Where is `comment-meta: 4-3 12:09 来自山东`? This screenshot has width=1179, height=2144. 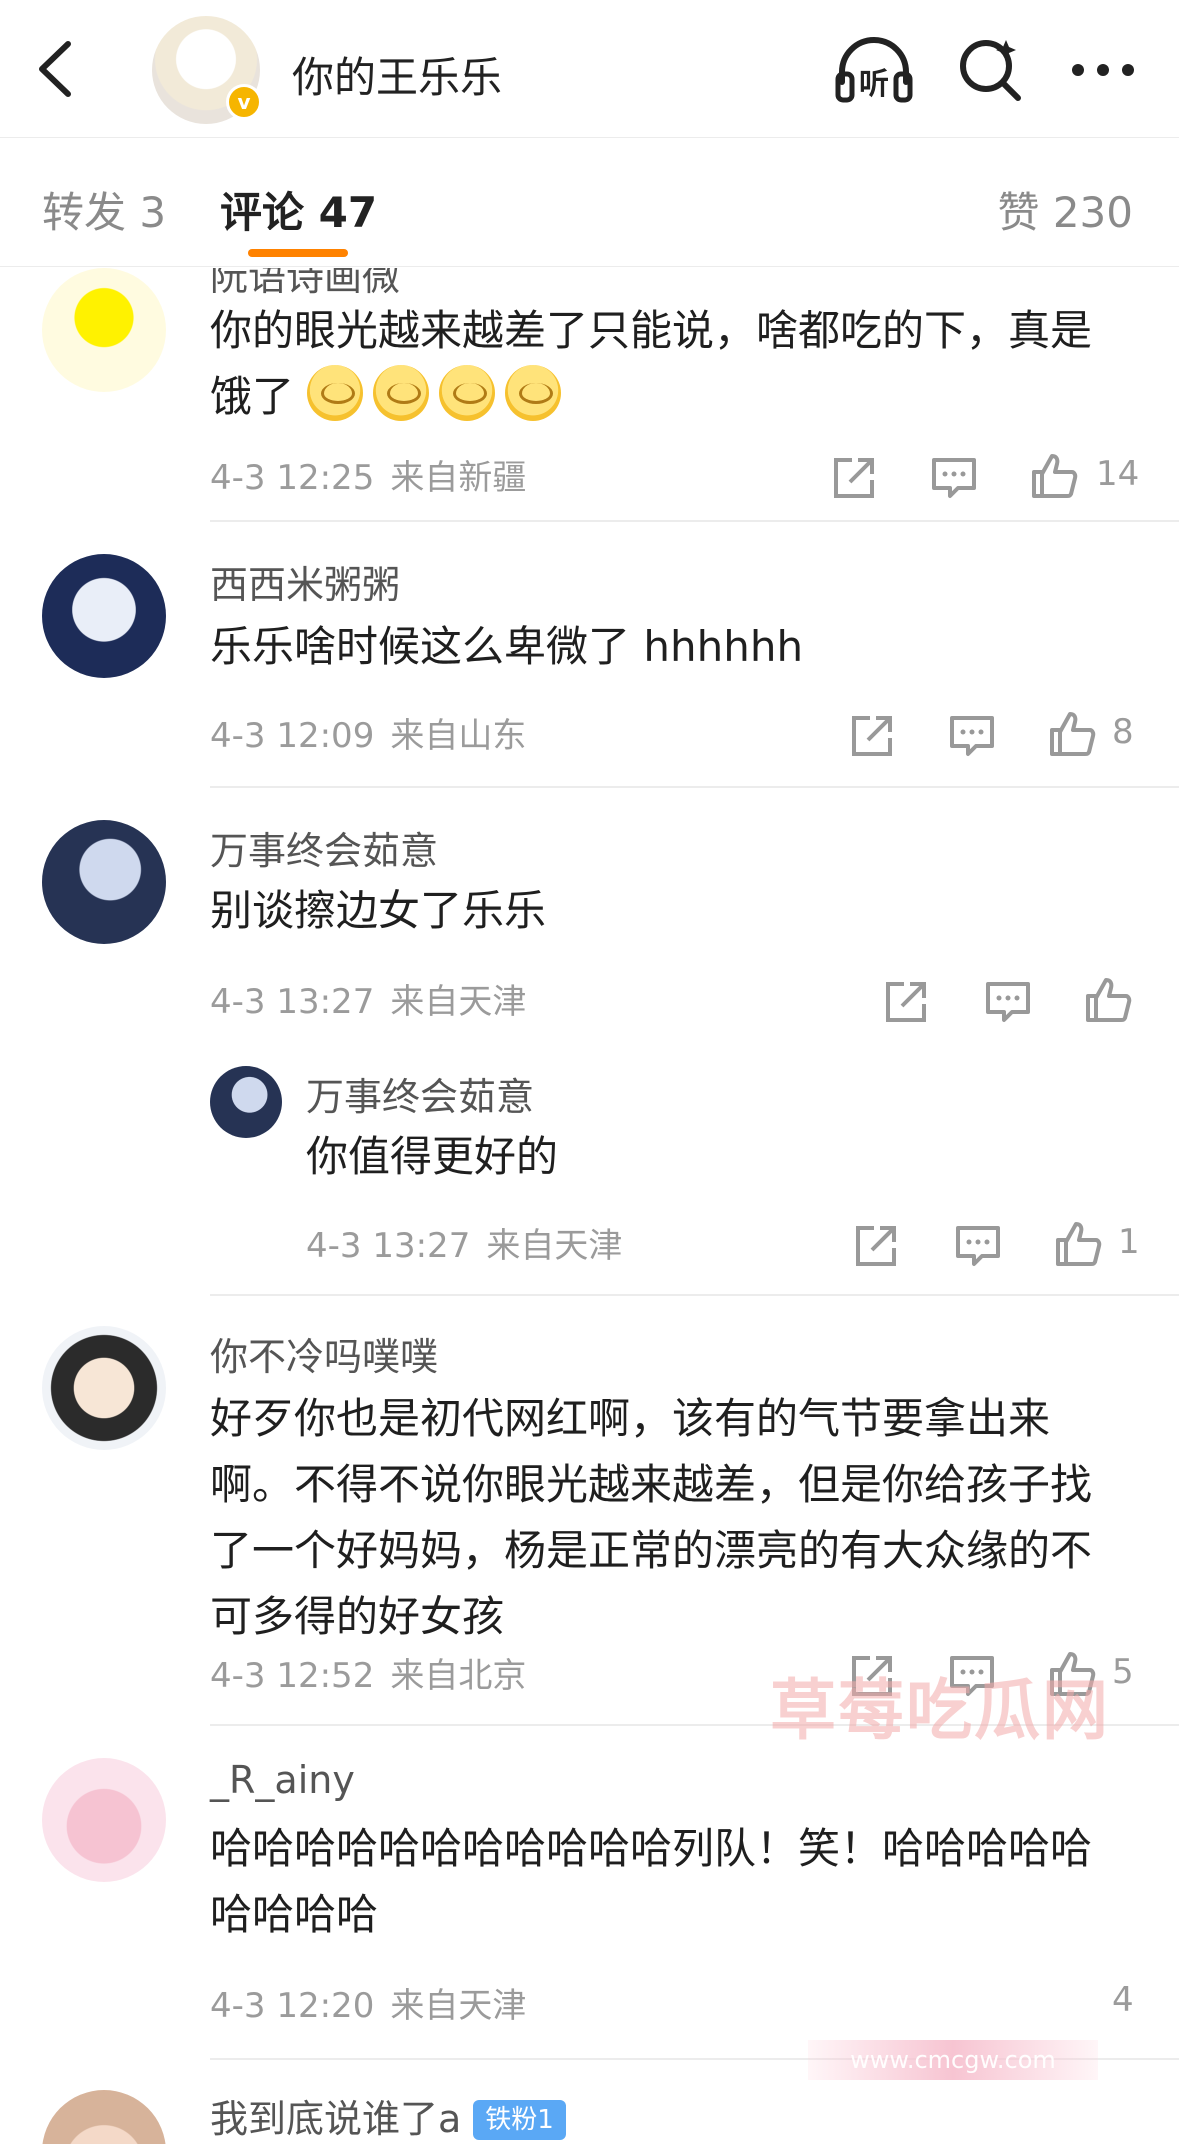
comment-meta: 4-3 12:09 来自山东 is located at coordinates (368, 732).